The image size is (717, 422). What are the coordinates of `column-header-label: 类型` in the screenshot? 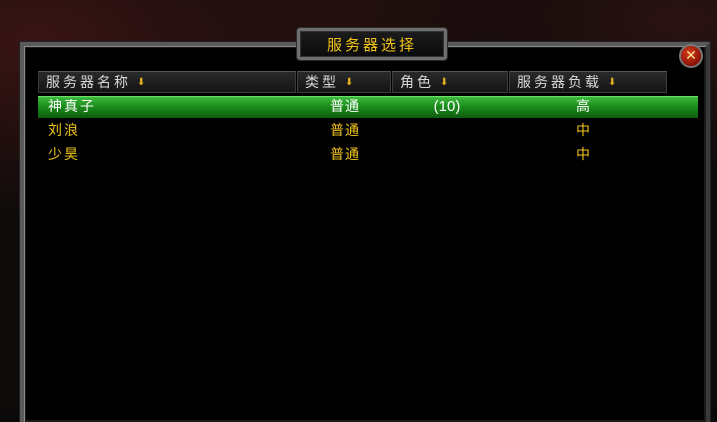 It's located at (322, 83).